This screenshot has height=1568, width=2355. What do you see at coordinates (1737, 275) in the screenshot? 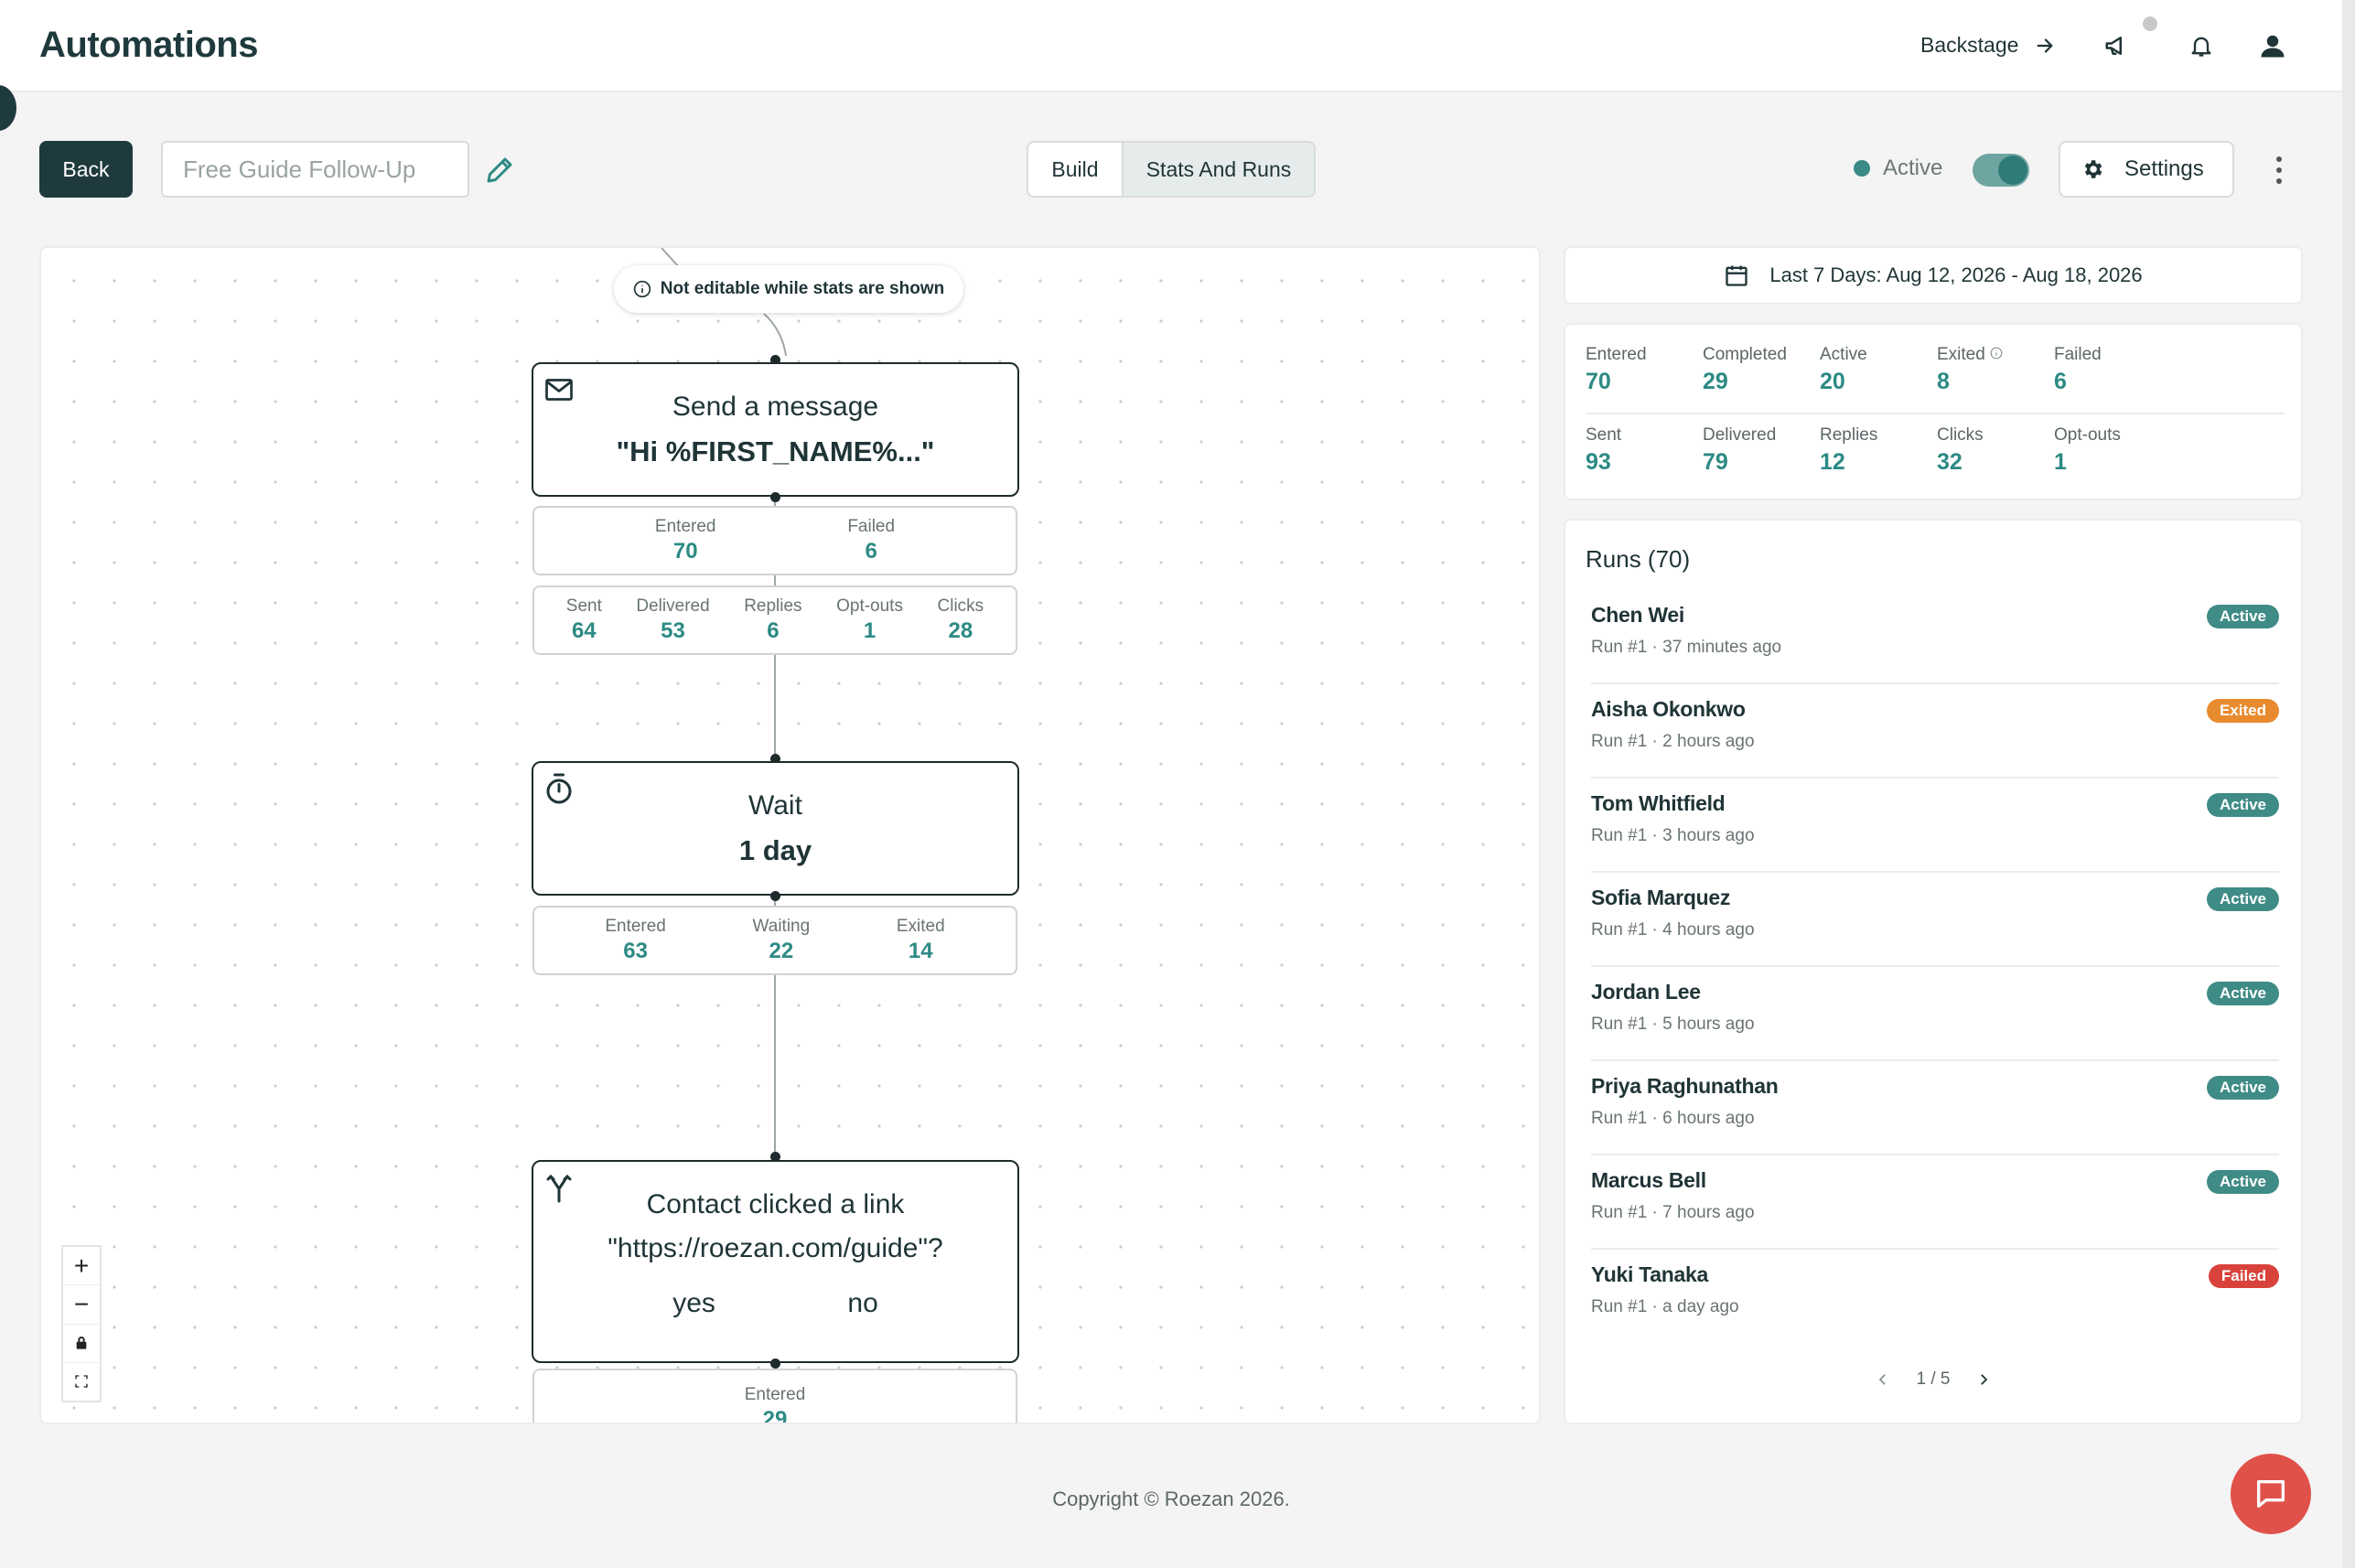
I see `calendar-icon` at bounding box center [1737, 275].